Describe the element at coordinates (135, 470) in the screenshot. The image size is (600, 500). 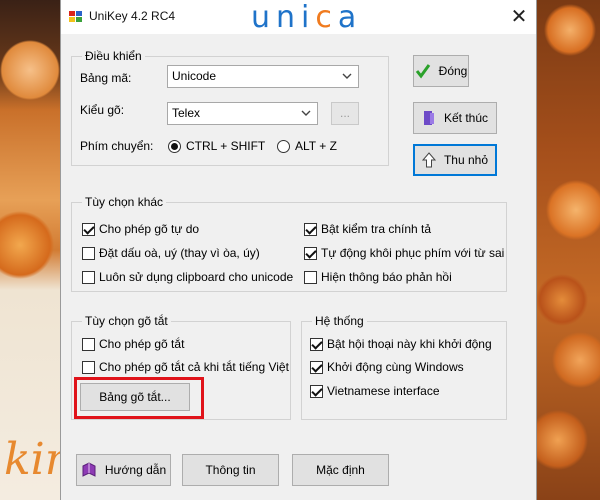
I see `help-label: Hướng dẫn` at that location.